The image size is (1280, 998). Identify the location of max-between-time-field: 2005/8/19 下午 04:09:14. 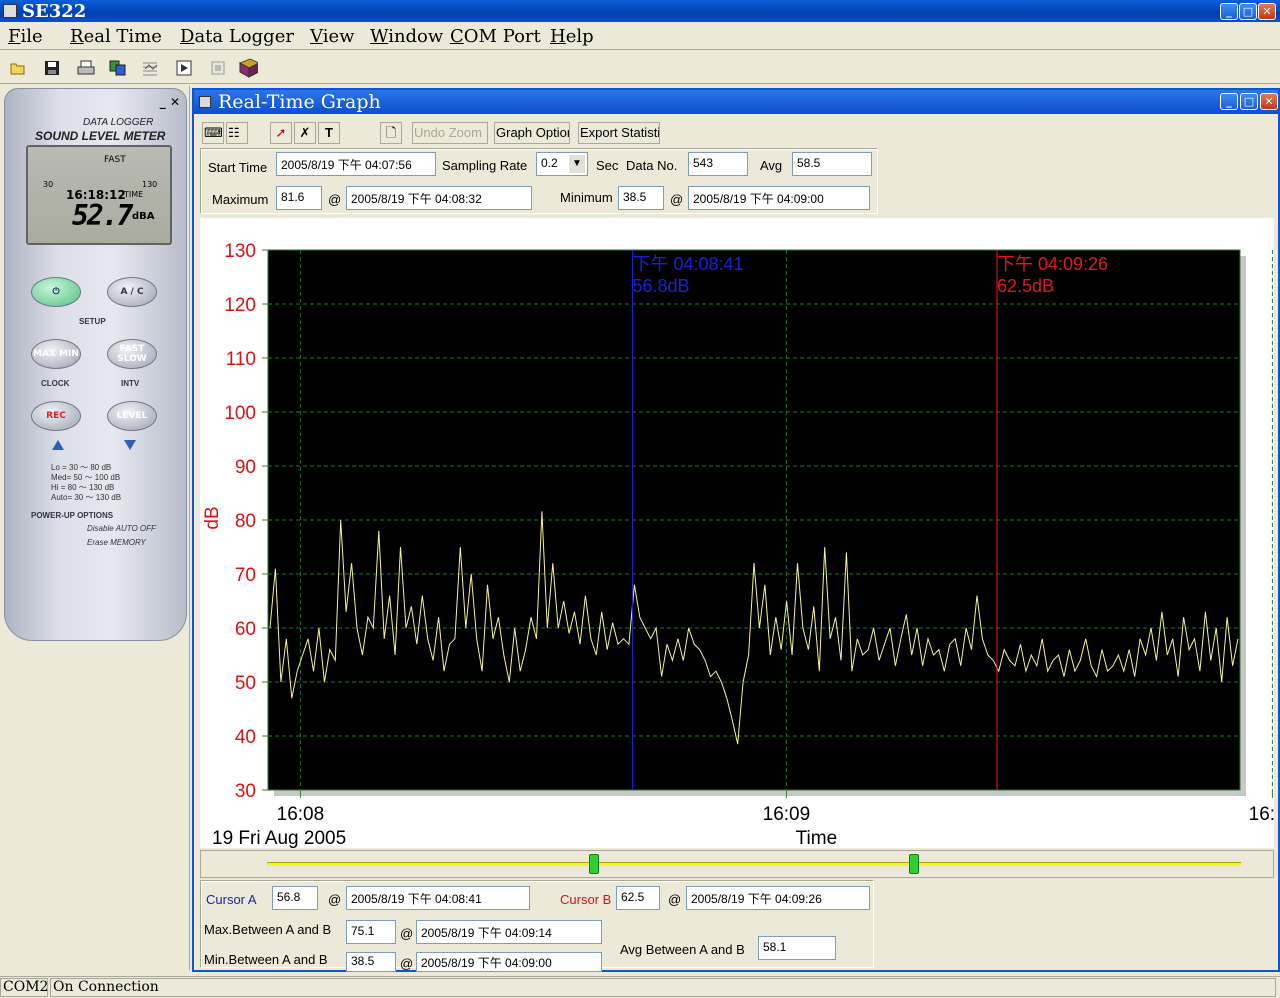
(509, 932).